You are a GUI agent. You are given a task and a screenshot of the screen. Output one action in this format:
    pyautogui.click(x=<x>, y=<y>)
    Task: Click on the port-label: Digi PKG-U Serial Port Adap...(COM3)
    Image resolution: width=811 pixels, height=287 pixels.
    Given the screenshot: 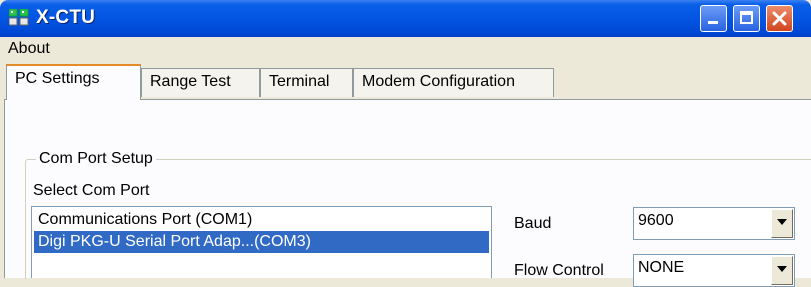 What is the action you would take?
    pyautogui.click(x=174, y=241)
    